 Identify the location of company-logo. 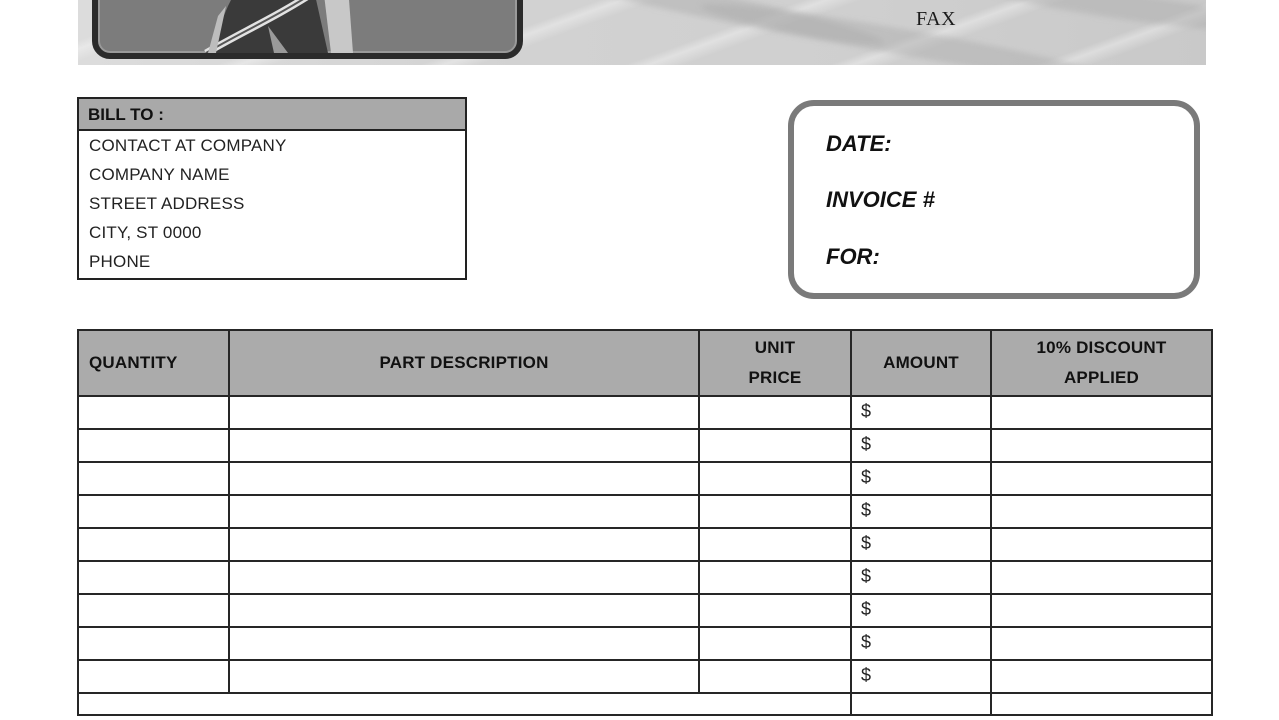
(307, 29).